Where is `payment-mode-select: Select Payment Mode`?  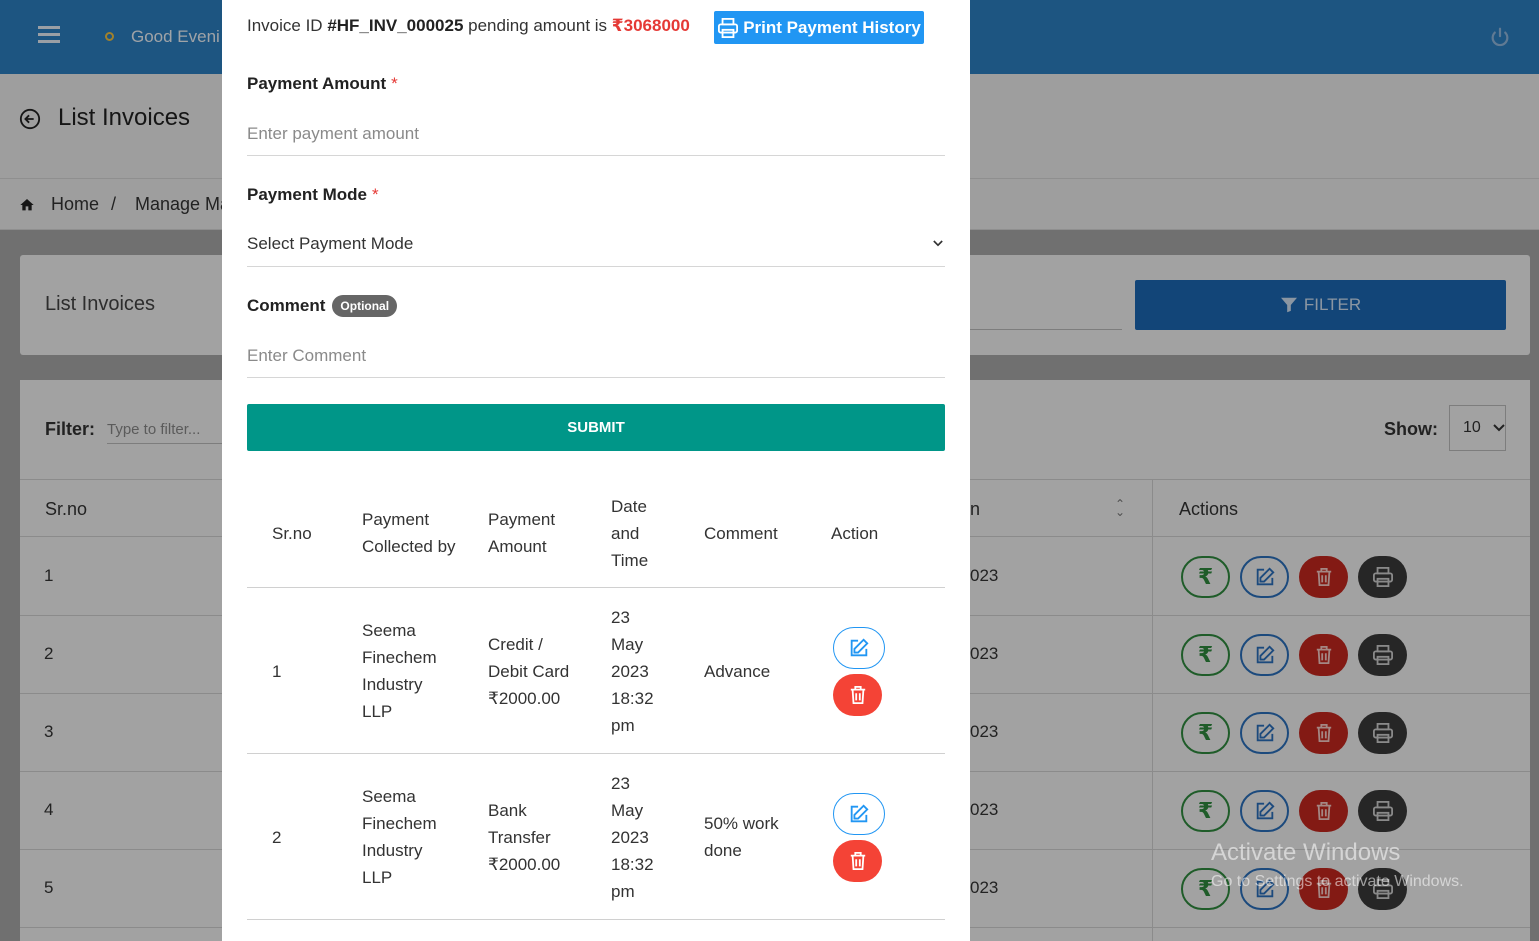
payment-mode-select: Select Payment Mode is located at coordinates (596, 244).